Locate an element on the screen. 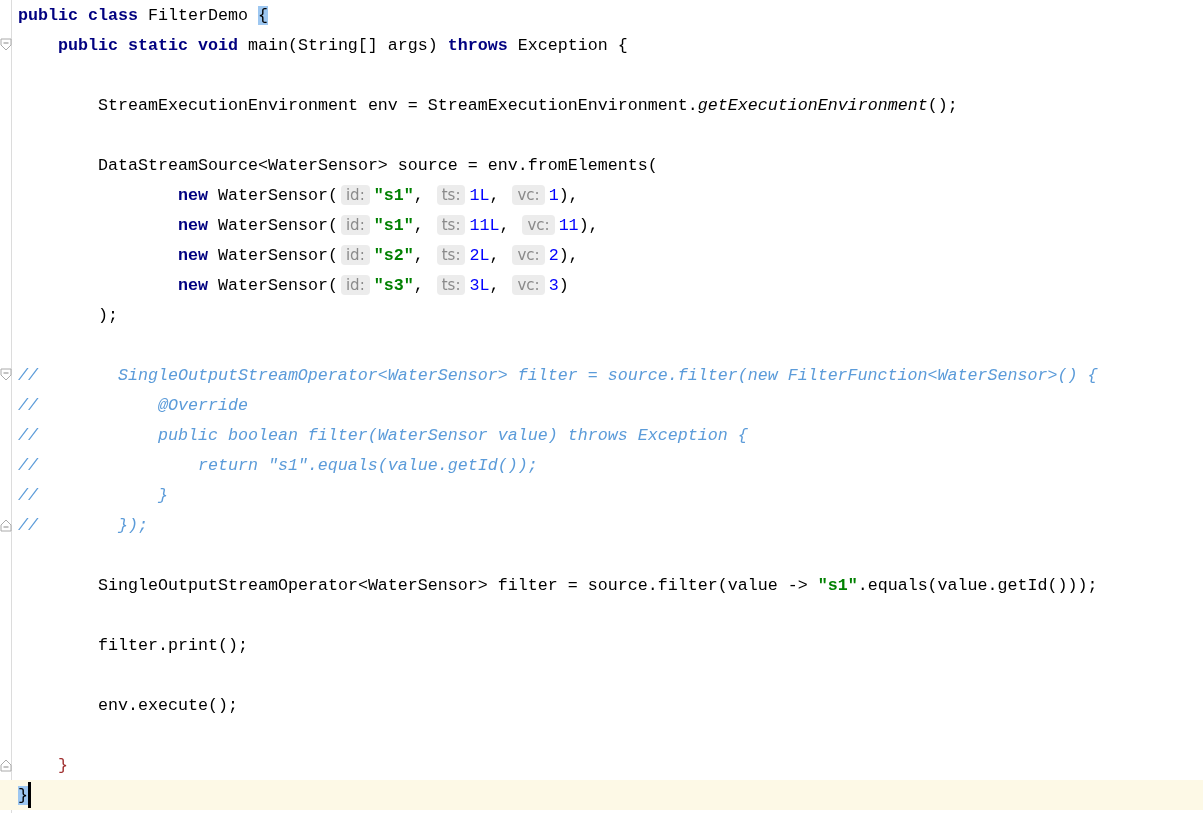 The height and width of the screenshot is (813, 1203). number-literal: 1L is located at coordinates (479, 195).